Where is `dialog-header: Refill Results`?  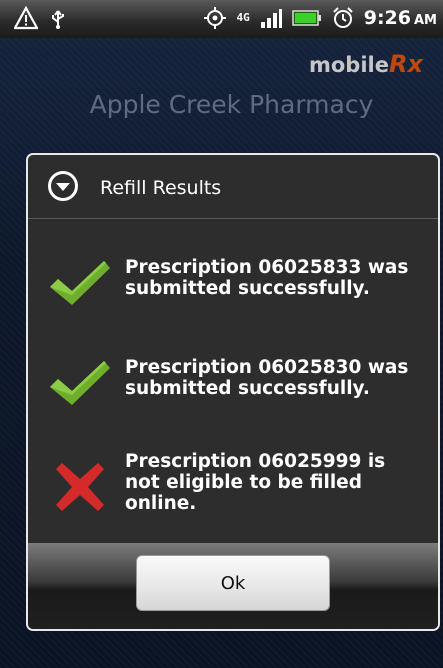 dialog-header: Refill Results is located at coordinates (233, 187).